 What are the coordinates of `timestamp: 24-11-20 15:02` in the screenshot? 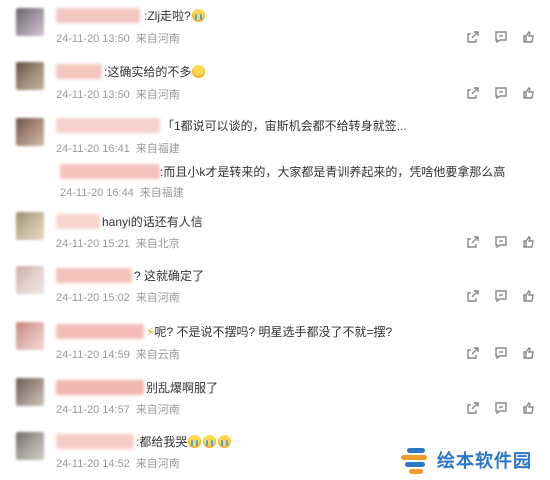 It's located at (93, 298).